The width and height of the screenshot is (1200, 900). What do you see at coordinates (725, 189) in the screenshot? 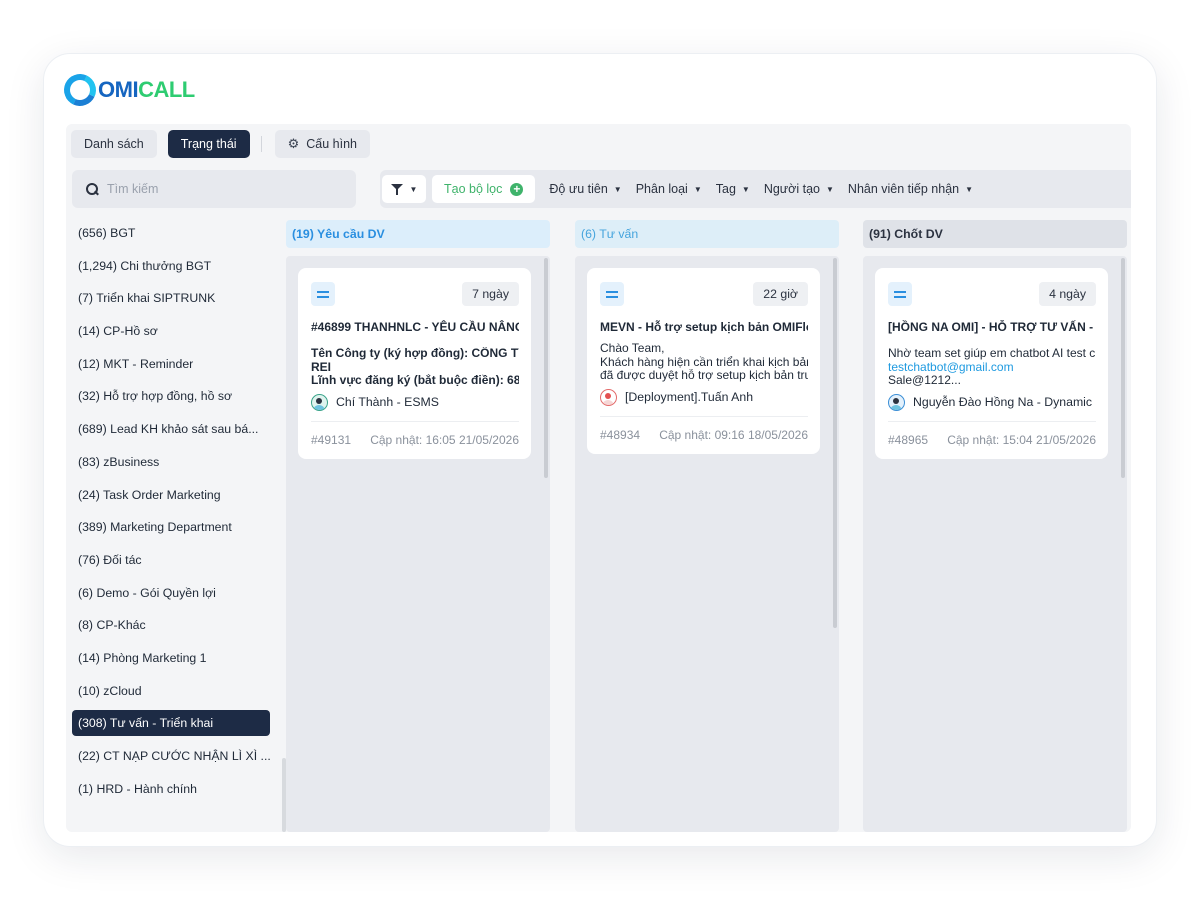
I see `tag-dropdown-label: Tag` at bounding box center [725, 189].